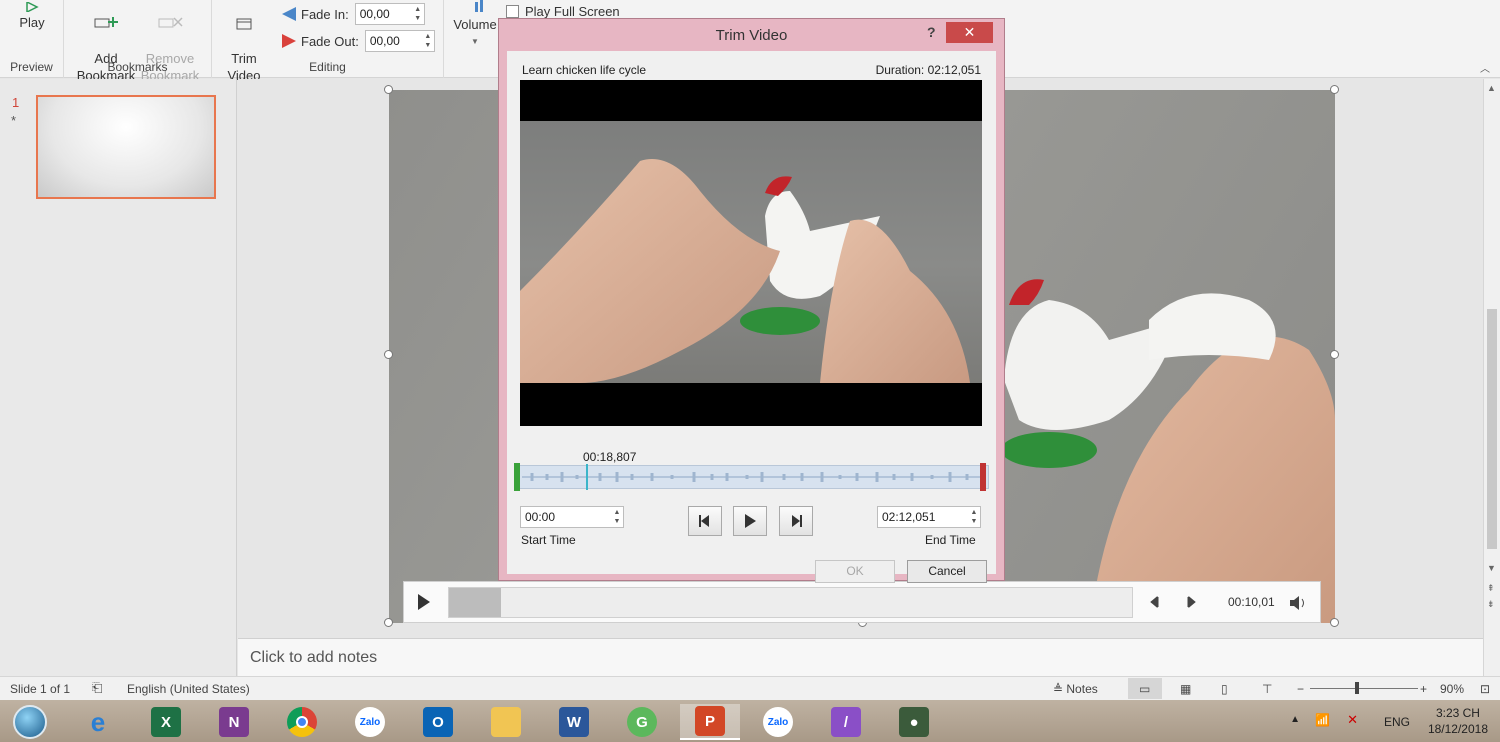 This screenshot has width=1500, height=742. Describe the element at coordinates (234, 722) in the screenshot. I see `taskbar-onenote-icon: N` at that location.